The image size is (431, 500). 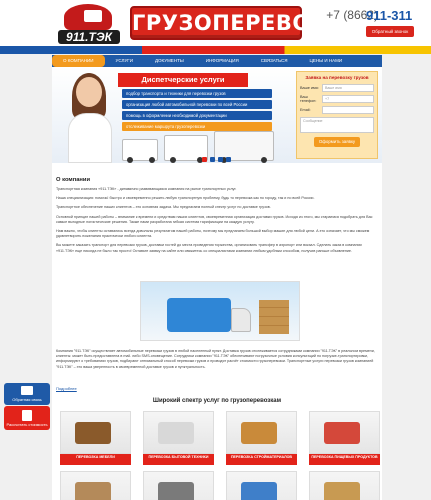 What do you see at coordinates (261, 432) in the screenshot?
I see `building-materials-image` at bounding box center [261, 432].